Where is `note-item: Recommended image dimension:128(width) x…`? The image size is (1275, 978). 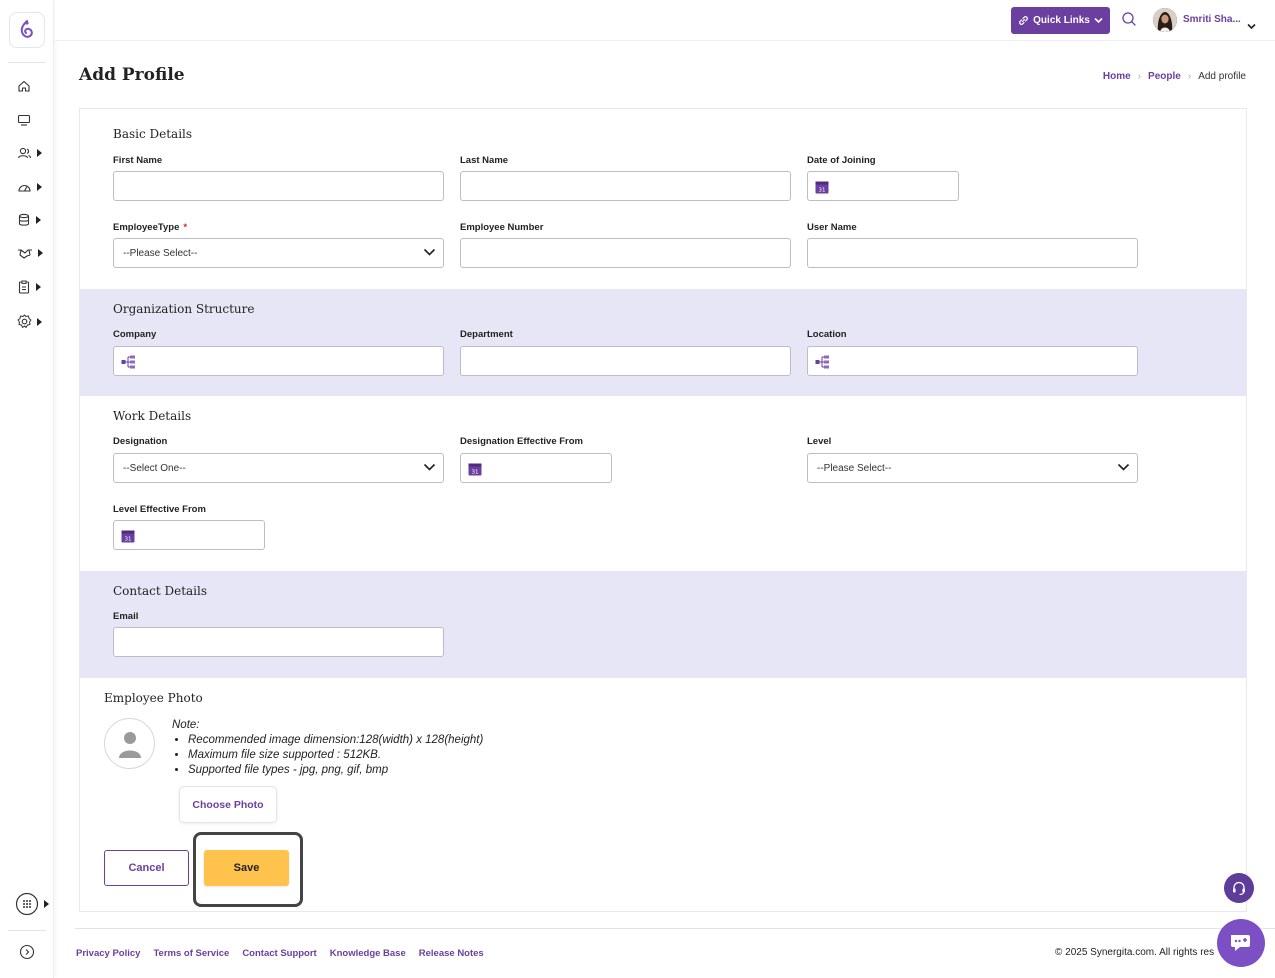 note-item: Recommended image dimension:128(width) x… is located at coordinates (335, 740).